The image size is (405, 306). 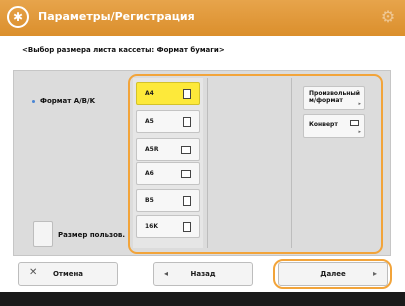 I want to click on custom-format-label-line1: Произвольный, so click(x=335, y=93).